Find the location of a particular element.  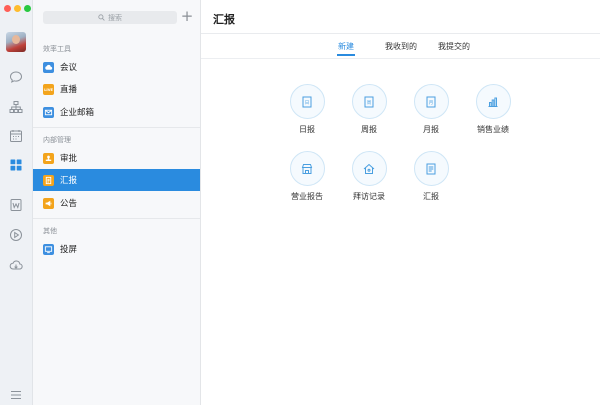

sidebar-item-announcement: 公告 is located at coordinates (116, 203).